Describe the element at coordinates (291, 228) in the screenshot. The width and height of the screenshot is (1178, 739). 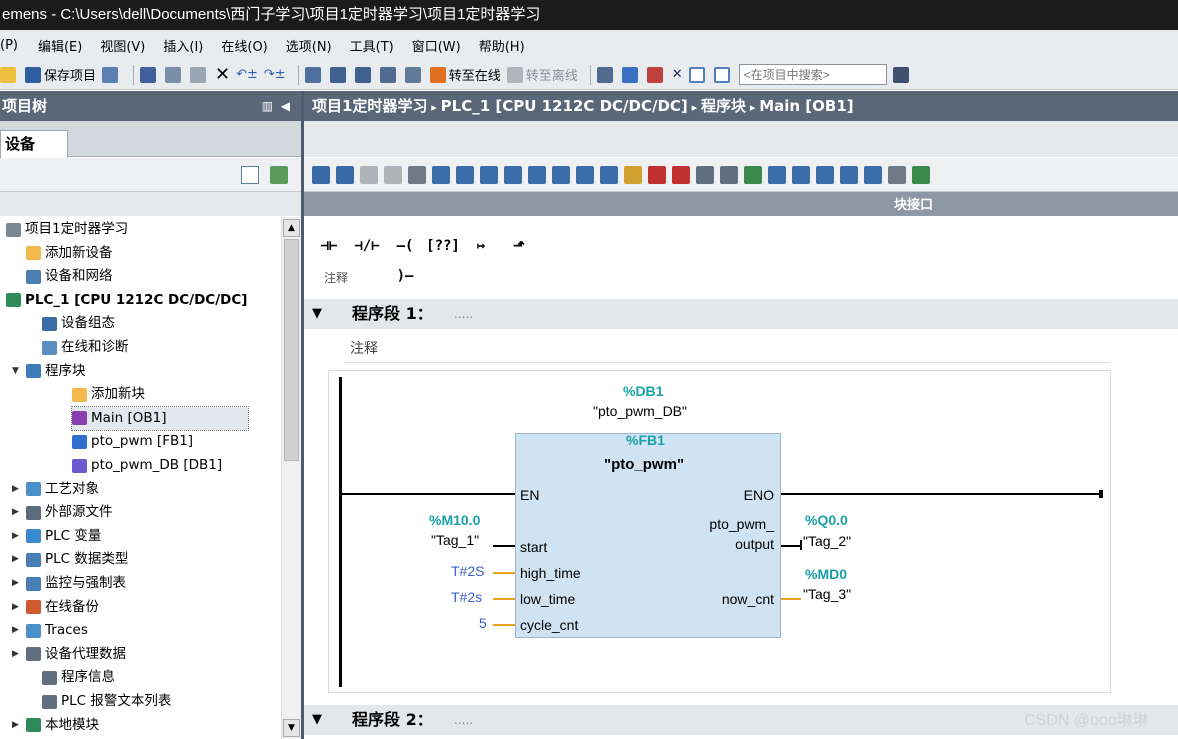
I see `scroll-up-icon: ▲` at that location.